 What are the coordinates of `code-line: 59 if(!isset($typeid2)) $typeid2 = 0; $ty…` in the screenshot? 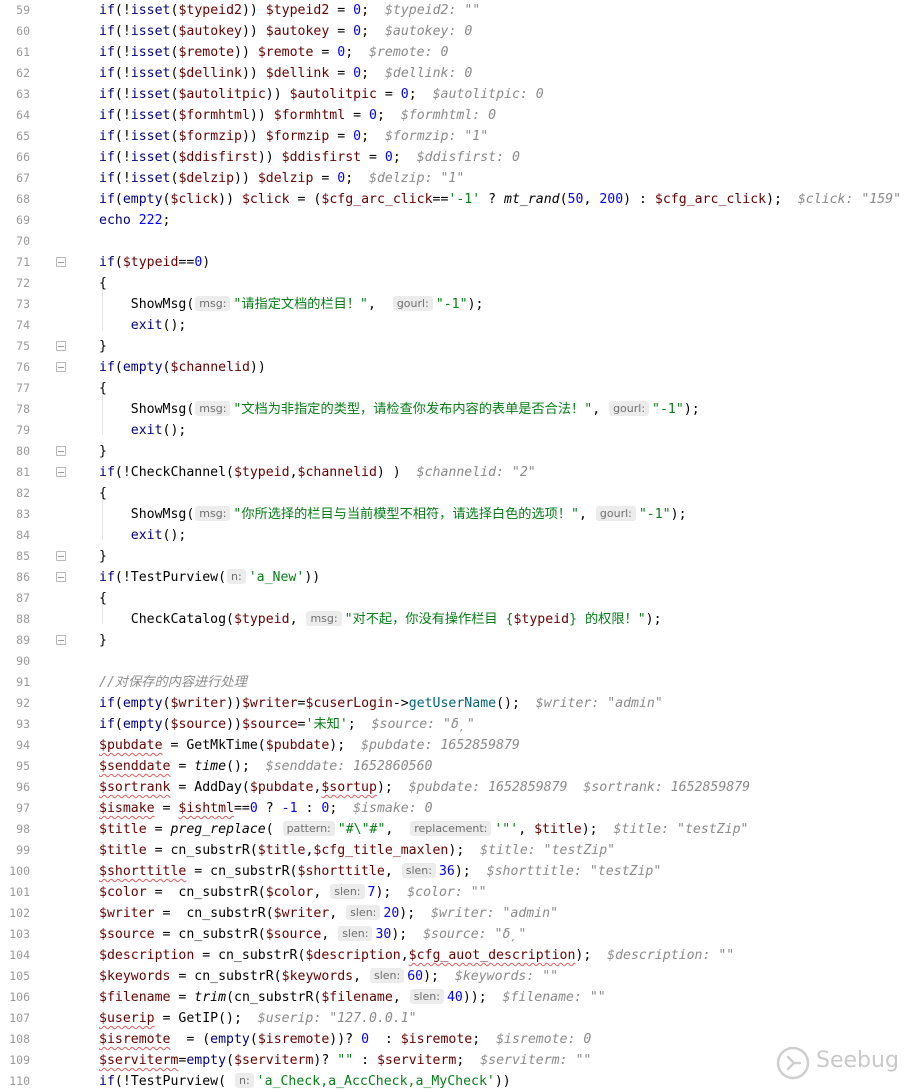 It's located at (461, 10).